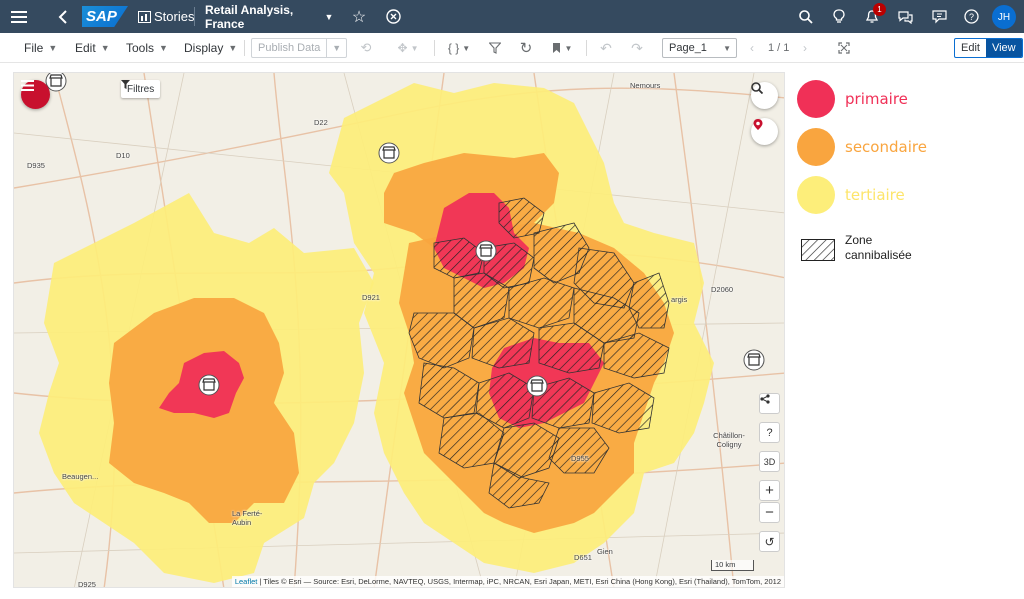 The width and height of the screenshot is (1024, 599). I want to click on refresh-icon: ↻, so click(526, 48).